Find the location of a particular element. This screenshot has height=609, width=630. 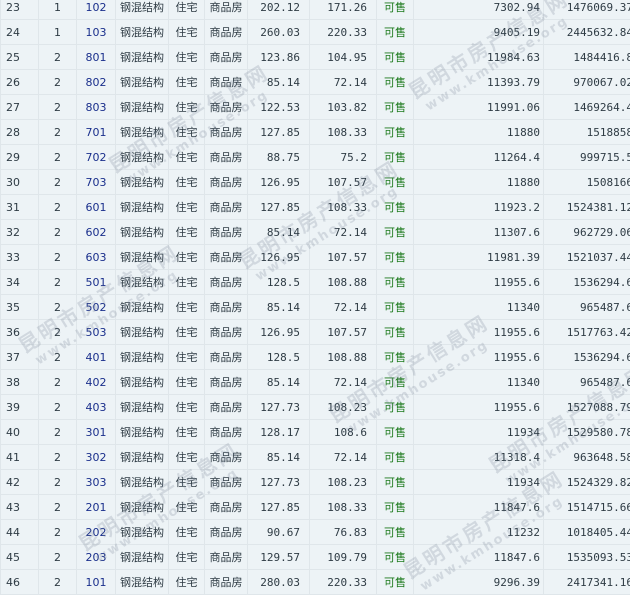

room-link: 403 is located at coordinates (96, 407).